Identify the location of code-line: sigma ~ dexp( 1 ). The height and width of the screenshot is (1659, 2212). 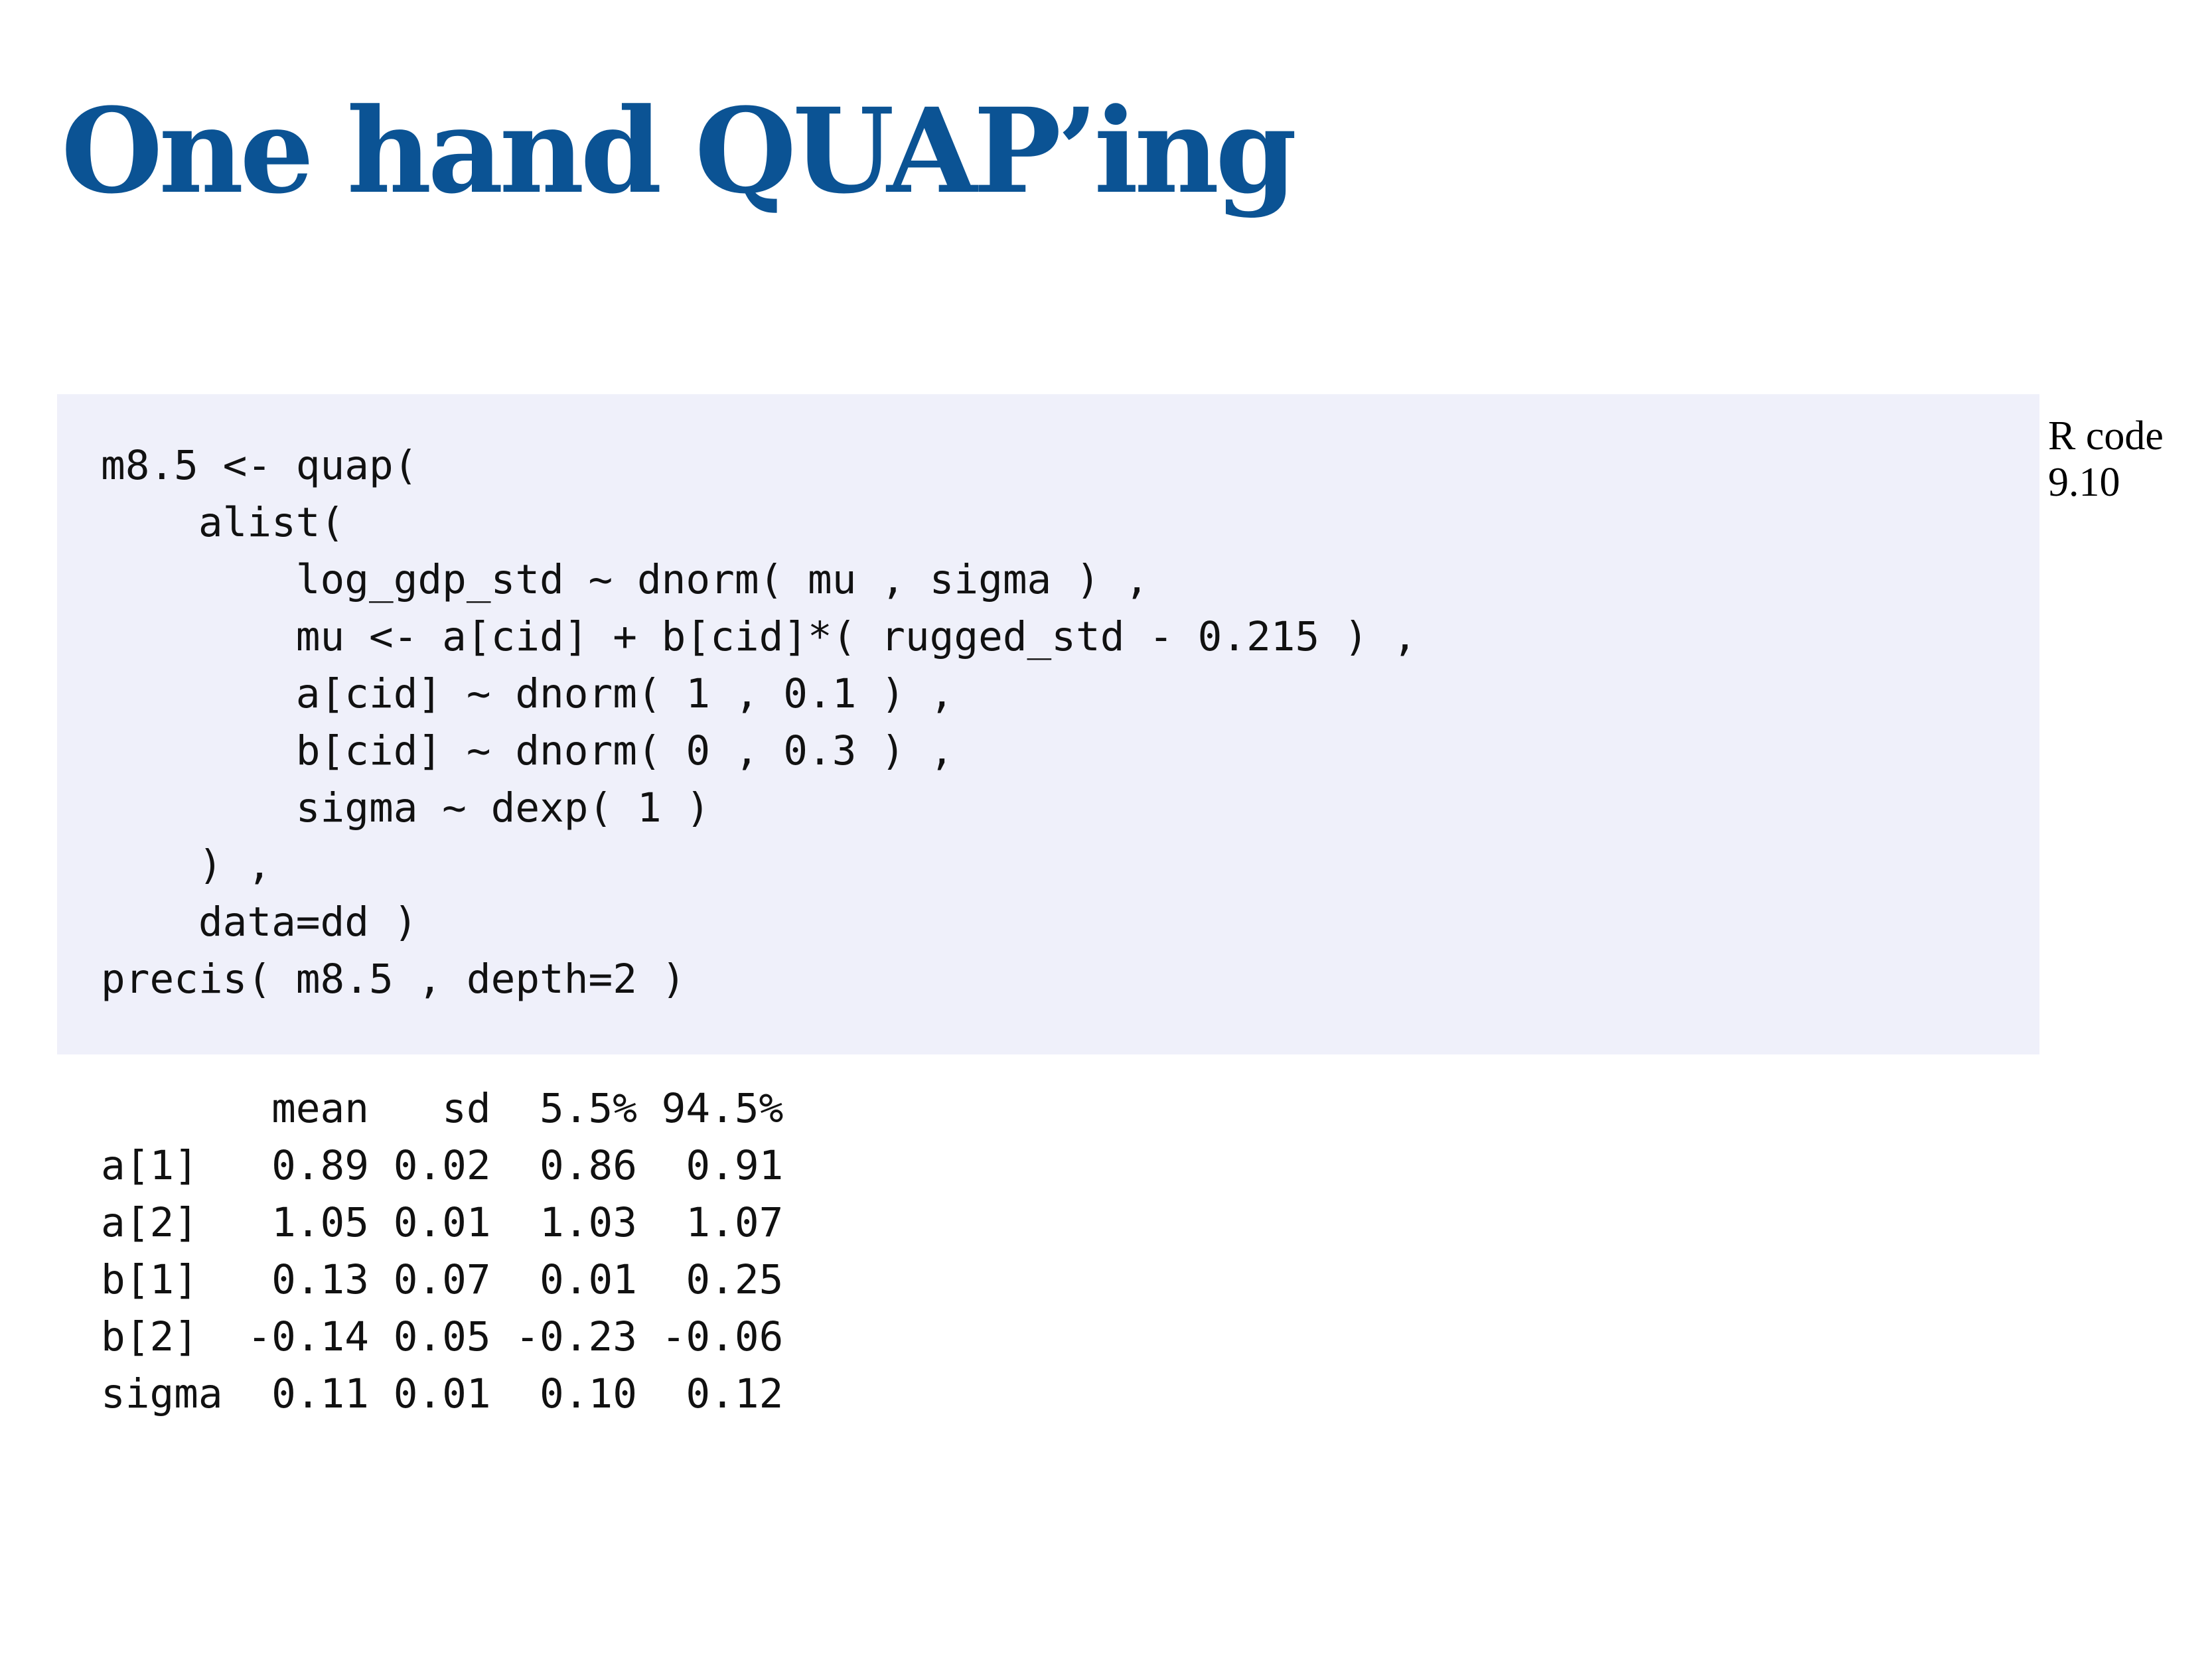
(406, 807).